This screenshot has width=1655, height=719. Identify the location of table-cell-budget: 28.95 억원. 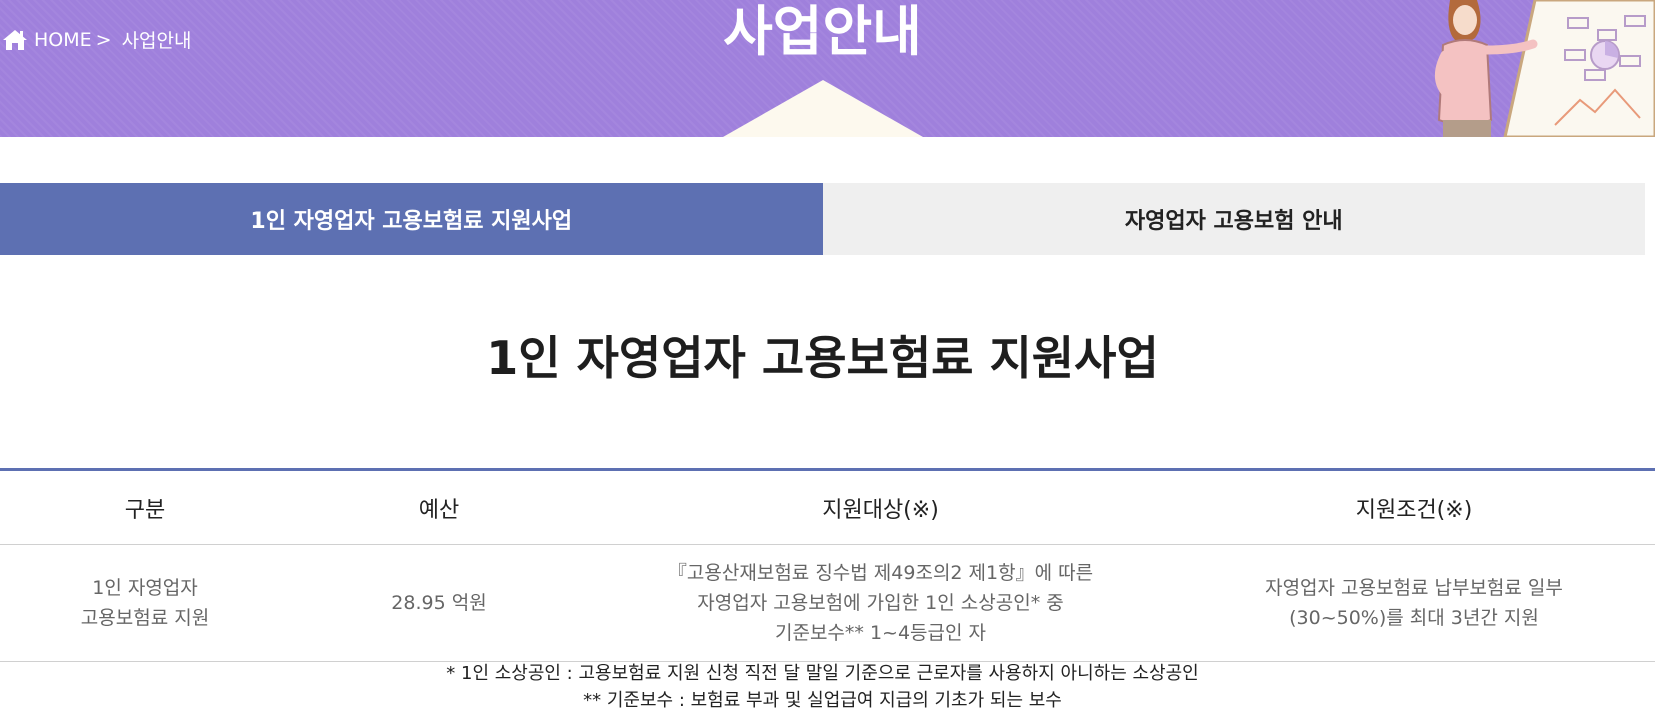
(439, 603).